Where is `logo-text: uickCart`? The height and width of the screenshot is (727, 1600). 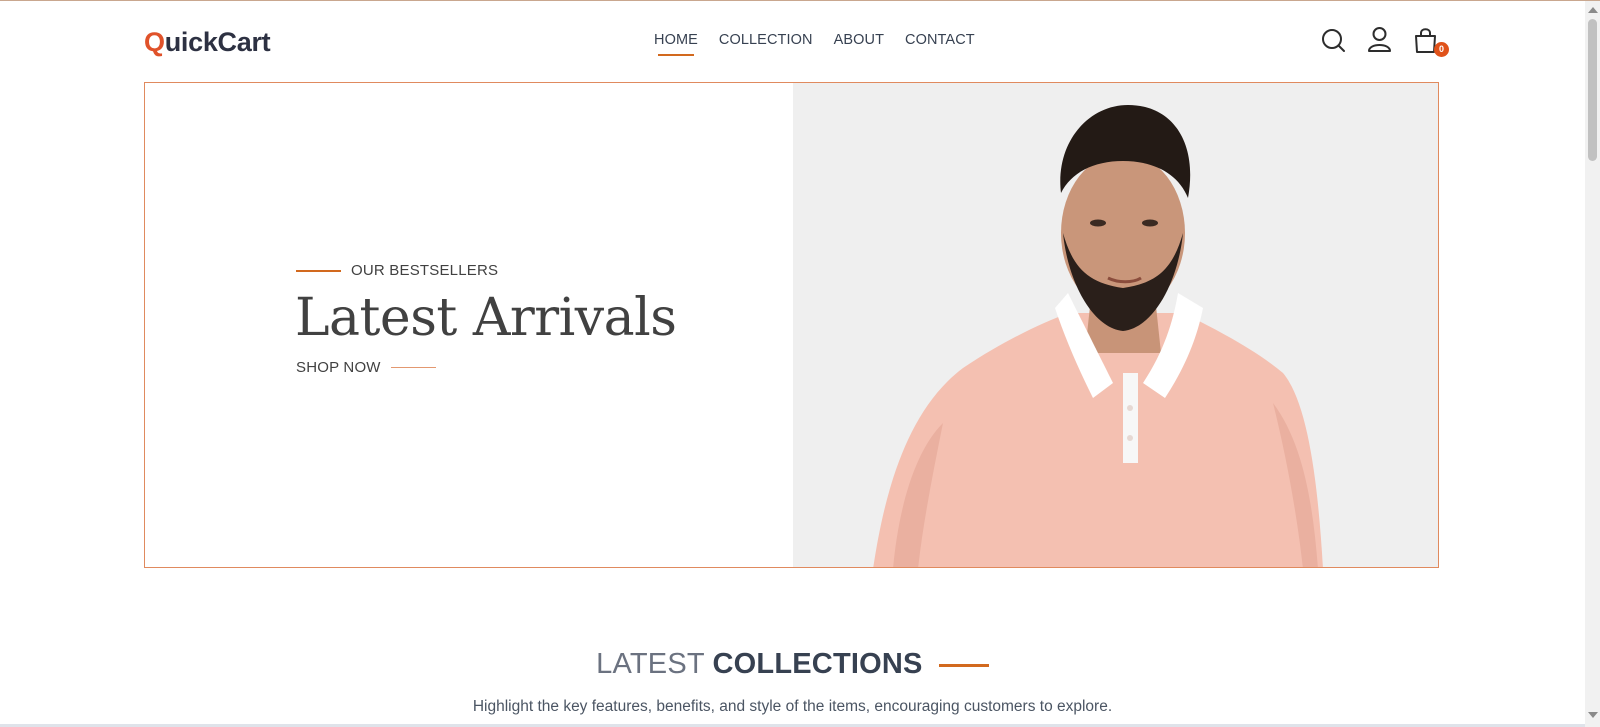
logo-text: uickCart is located at coordinates (217, 42).